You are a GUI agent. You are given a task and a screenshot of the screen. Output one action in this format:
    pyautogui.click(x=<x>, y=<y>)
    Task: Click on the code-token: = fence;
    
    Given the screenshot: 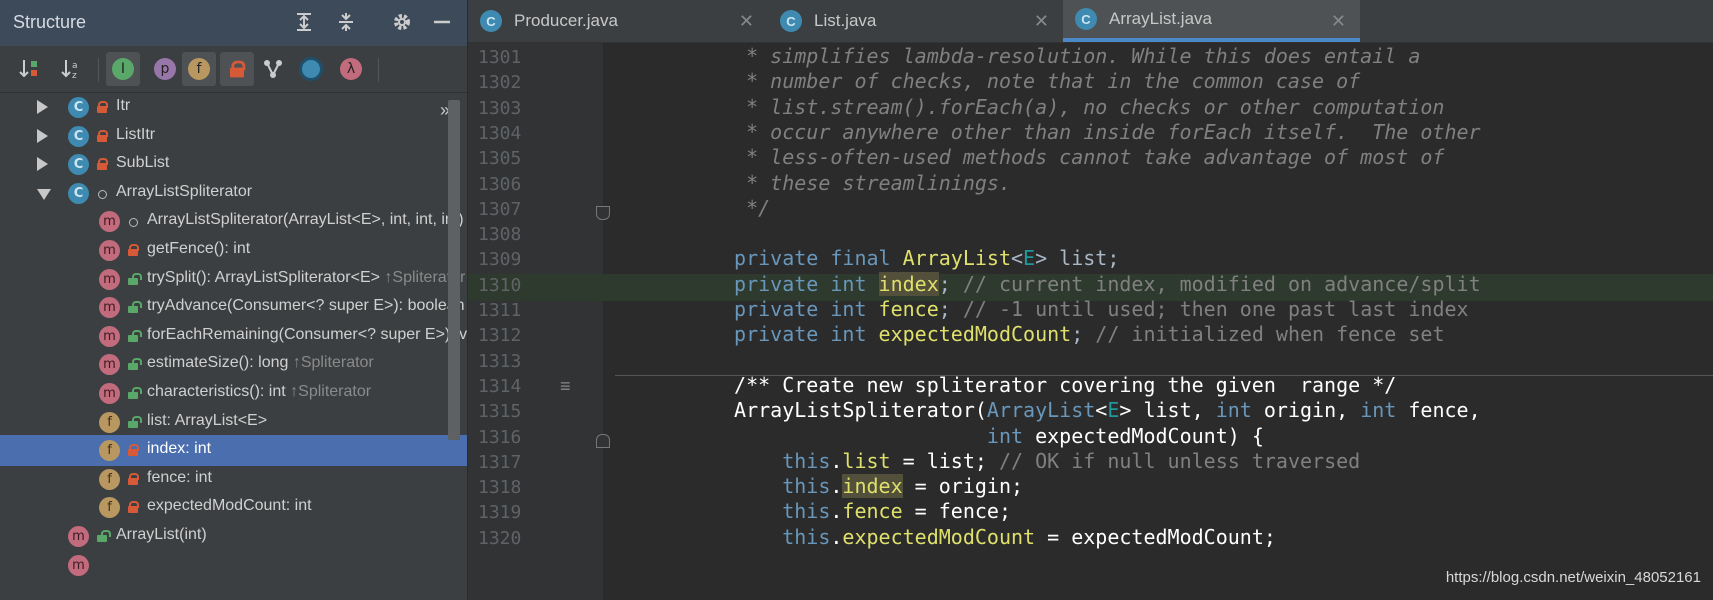 What is the action you would take?
    pyautogui.click(x=957, y=511)
    